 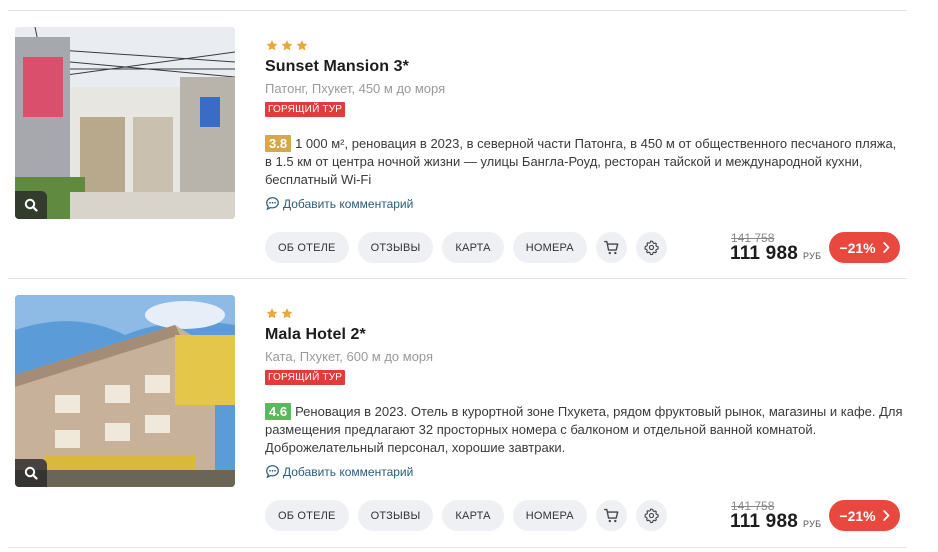 What do you see at coordinates (349, 356) in the screenshot?
I see `hotel-location: Ката, Пхукет, 600 м до моря` at bounding box center [349, 356].